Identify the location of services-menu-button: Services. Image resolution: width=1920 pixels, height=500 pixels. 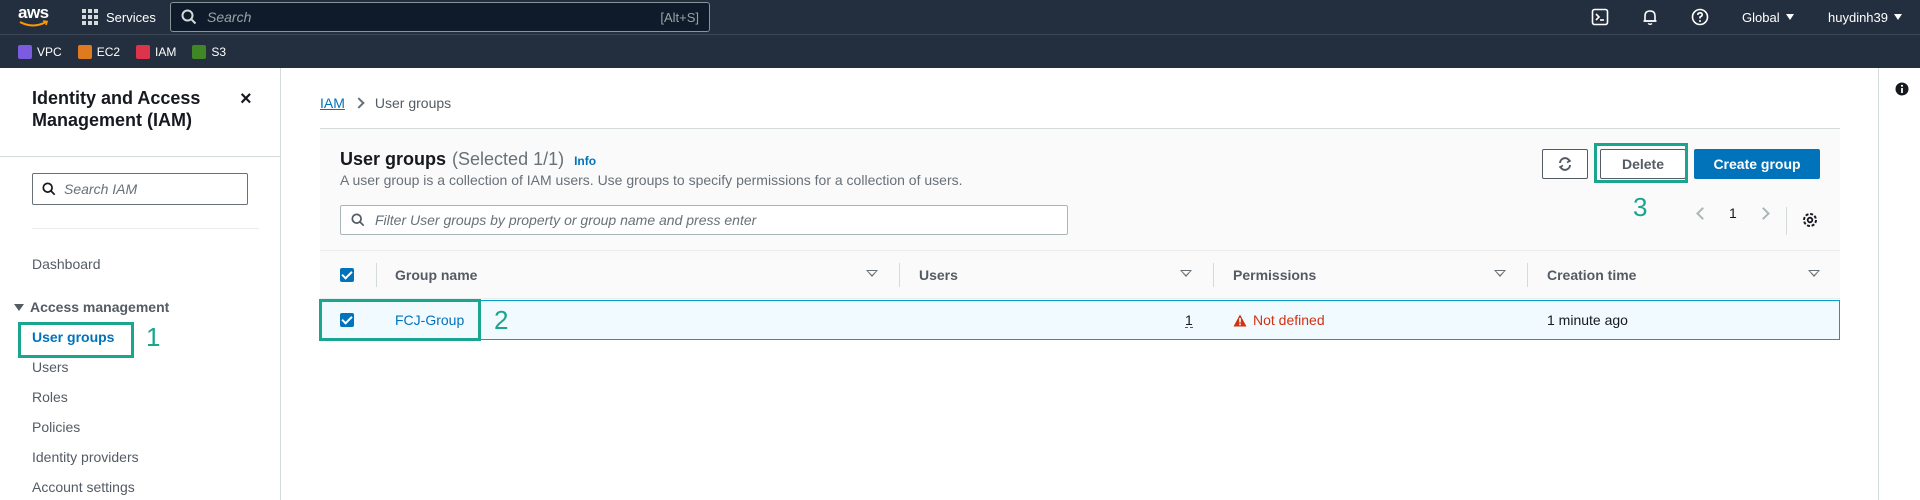
(119, 17).